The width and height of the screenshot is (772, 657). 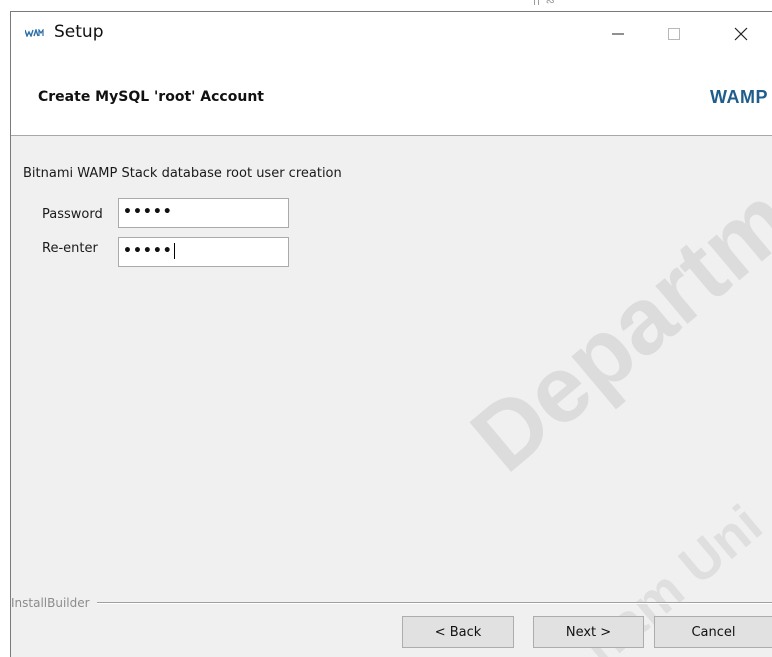 What do you see at coordinates (174, 251) in the screenshot?
I see `text-cursor` at bounding box center [174, 251].